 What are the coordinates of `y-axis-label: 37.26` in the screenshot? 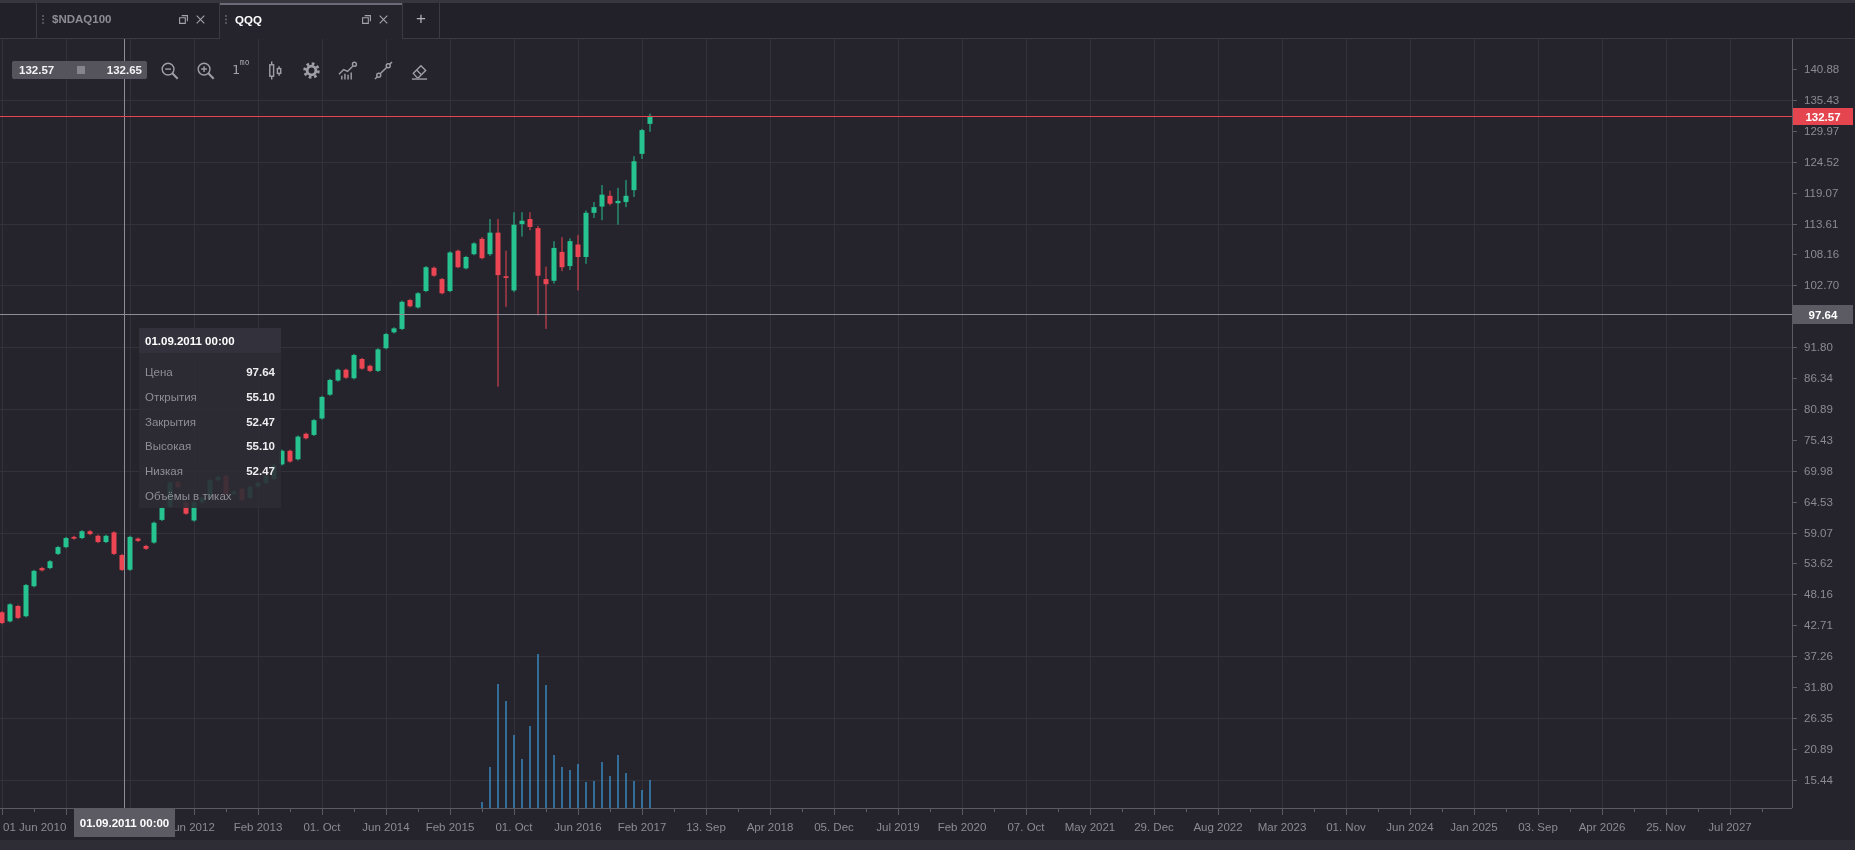 It's located at (1818, 656).